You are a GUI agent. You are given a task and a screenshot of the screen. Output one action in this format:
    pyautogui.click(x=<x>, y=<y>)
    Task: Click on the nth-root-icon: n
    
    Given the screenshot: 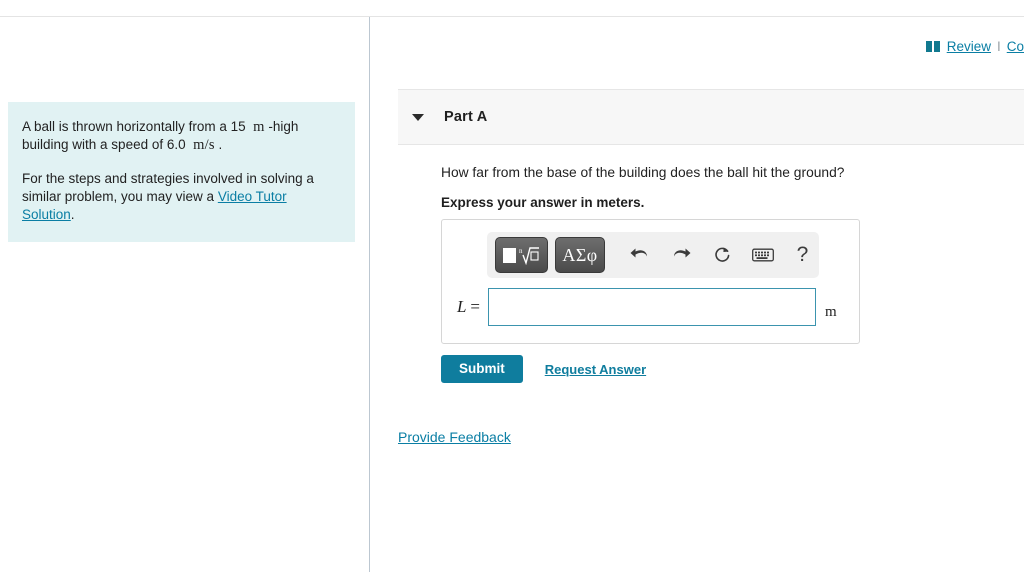 What is the action you would take?
    pyautogui.click(x=529, y=255)
    